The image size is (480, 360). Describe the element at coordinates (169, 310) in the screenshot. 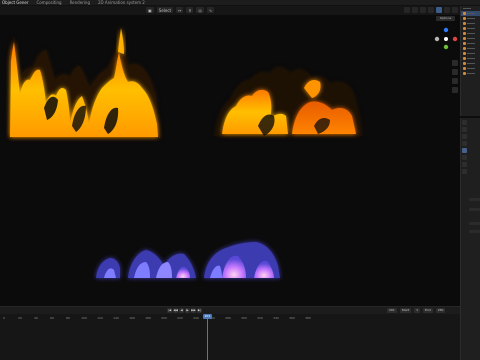

I see `jump-start-button: |◀` at that location.